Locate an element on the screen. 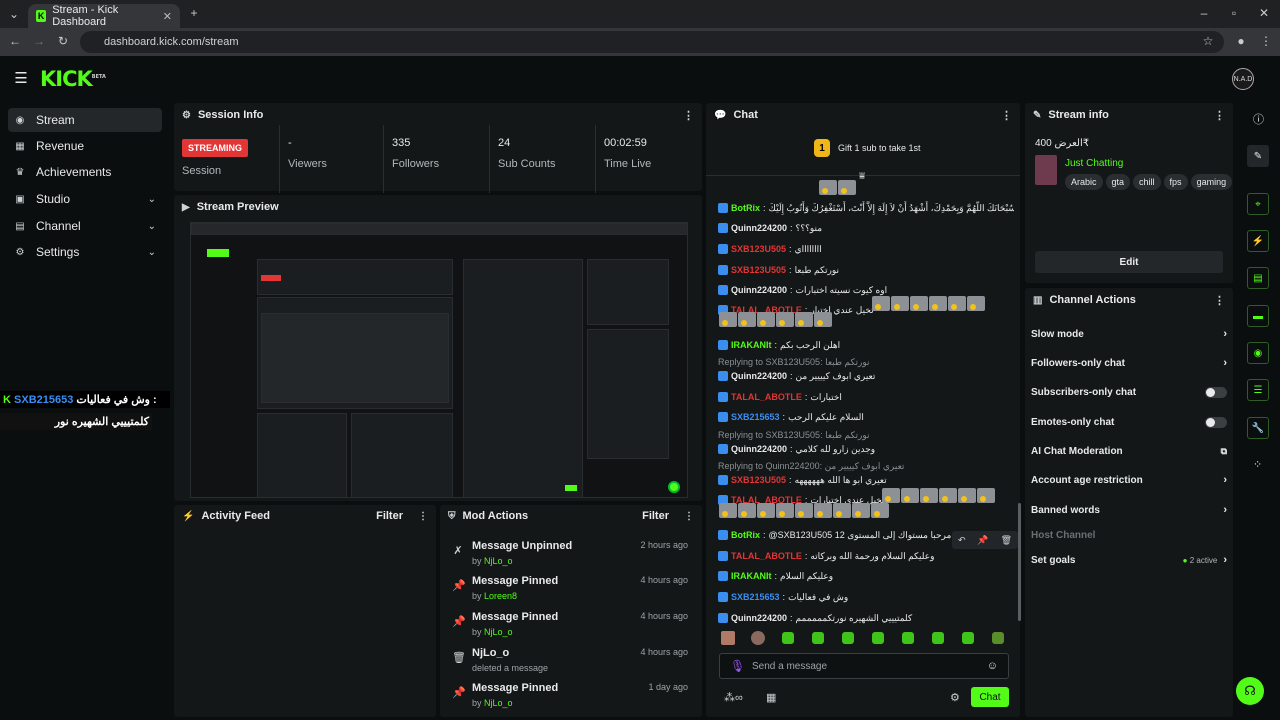  edit-tool-icon: ✎ is located at coordinates (1258, 156).